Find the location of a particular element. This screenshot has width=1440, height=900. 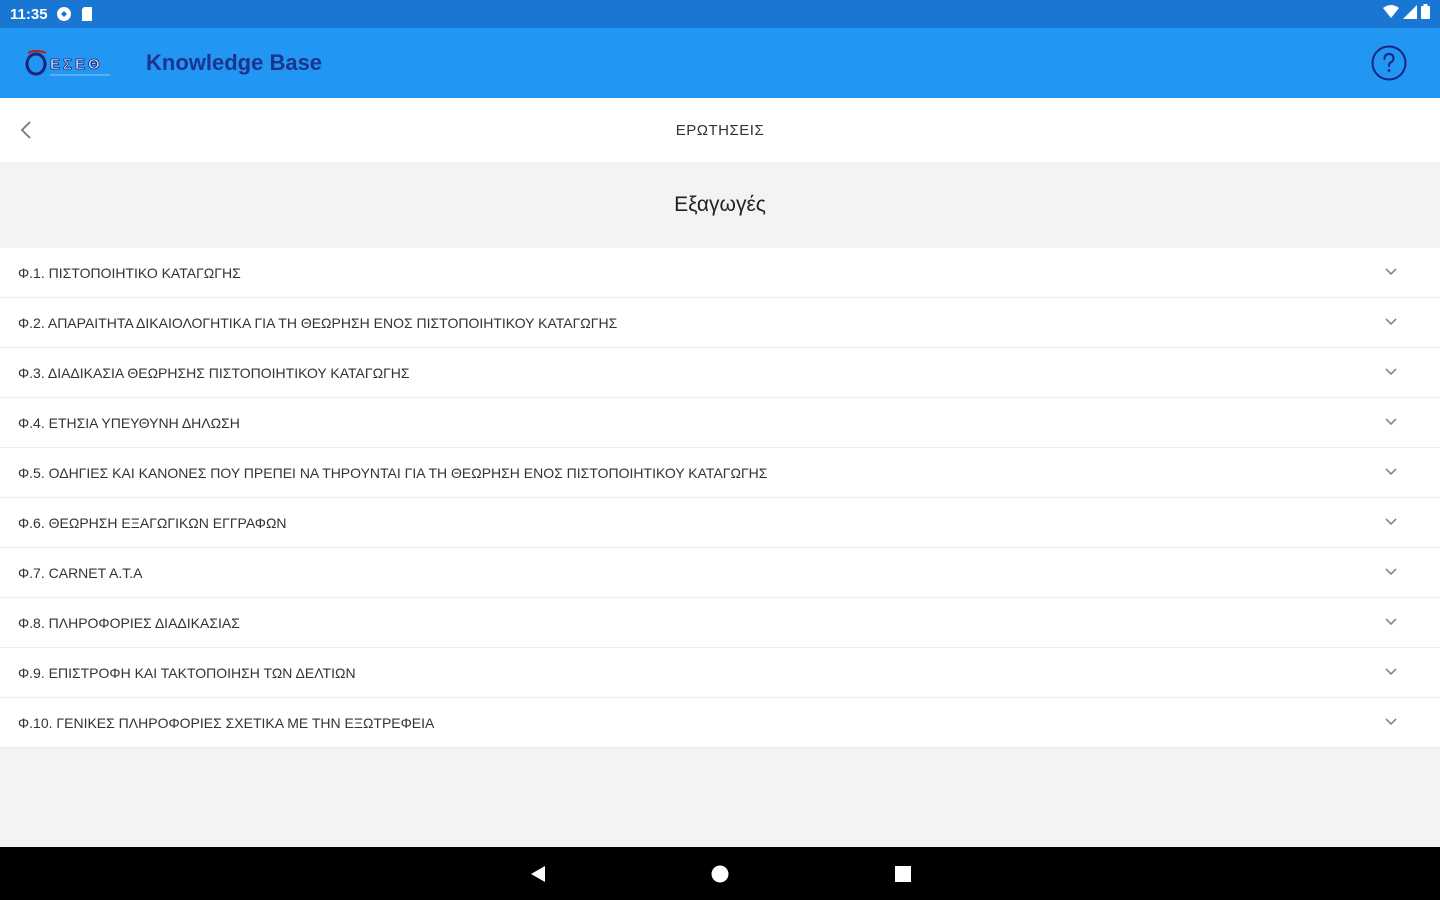

app-notification-icon is located at coordinates (64, 14).